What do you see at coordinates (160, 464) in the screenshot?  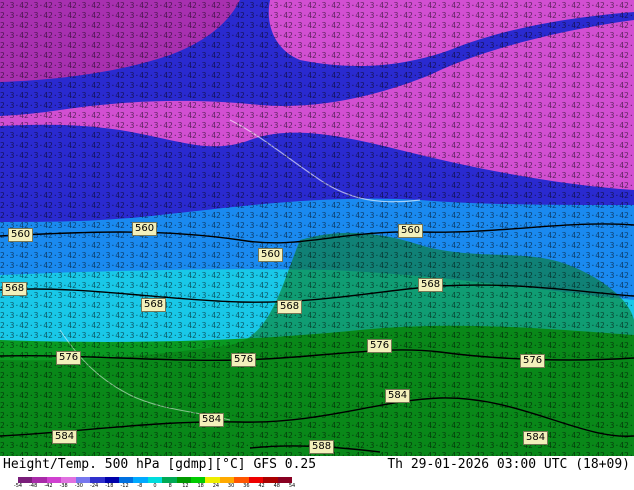 I see `product-title: Height/Temp. 500 hPa [gdmp][°C] GFS 0.25` at bounding box center [160, 464].